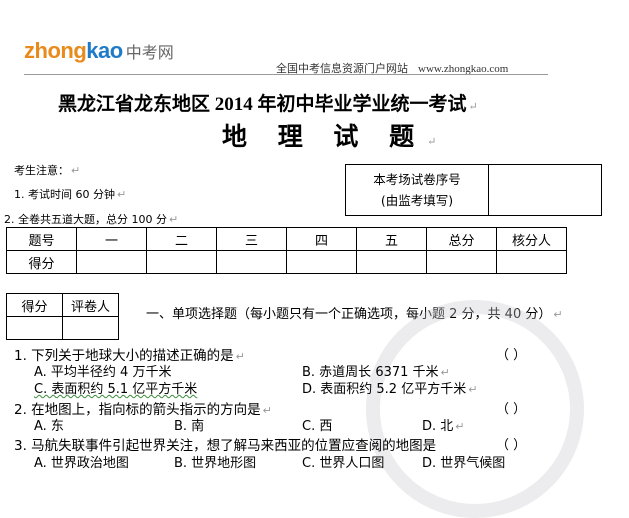 This screenshot has height=518, width=629. Describe the element at coordinates (55, 50) in the screenshot. I see `logo-text-part1: zhong` at that location.